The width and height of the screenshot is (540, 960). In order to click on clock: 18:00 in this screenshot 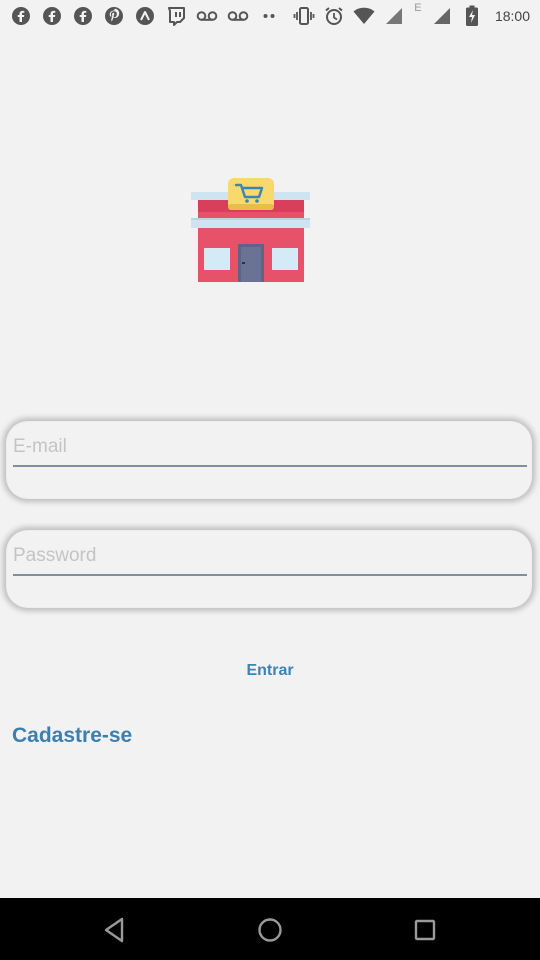, I will do `click(512, 16)`.